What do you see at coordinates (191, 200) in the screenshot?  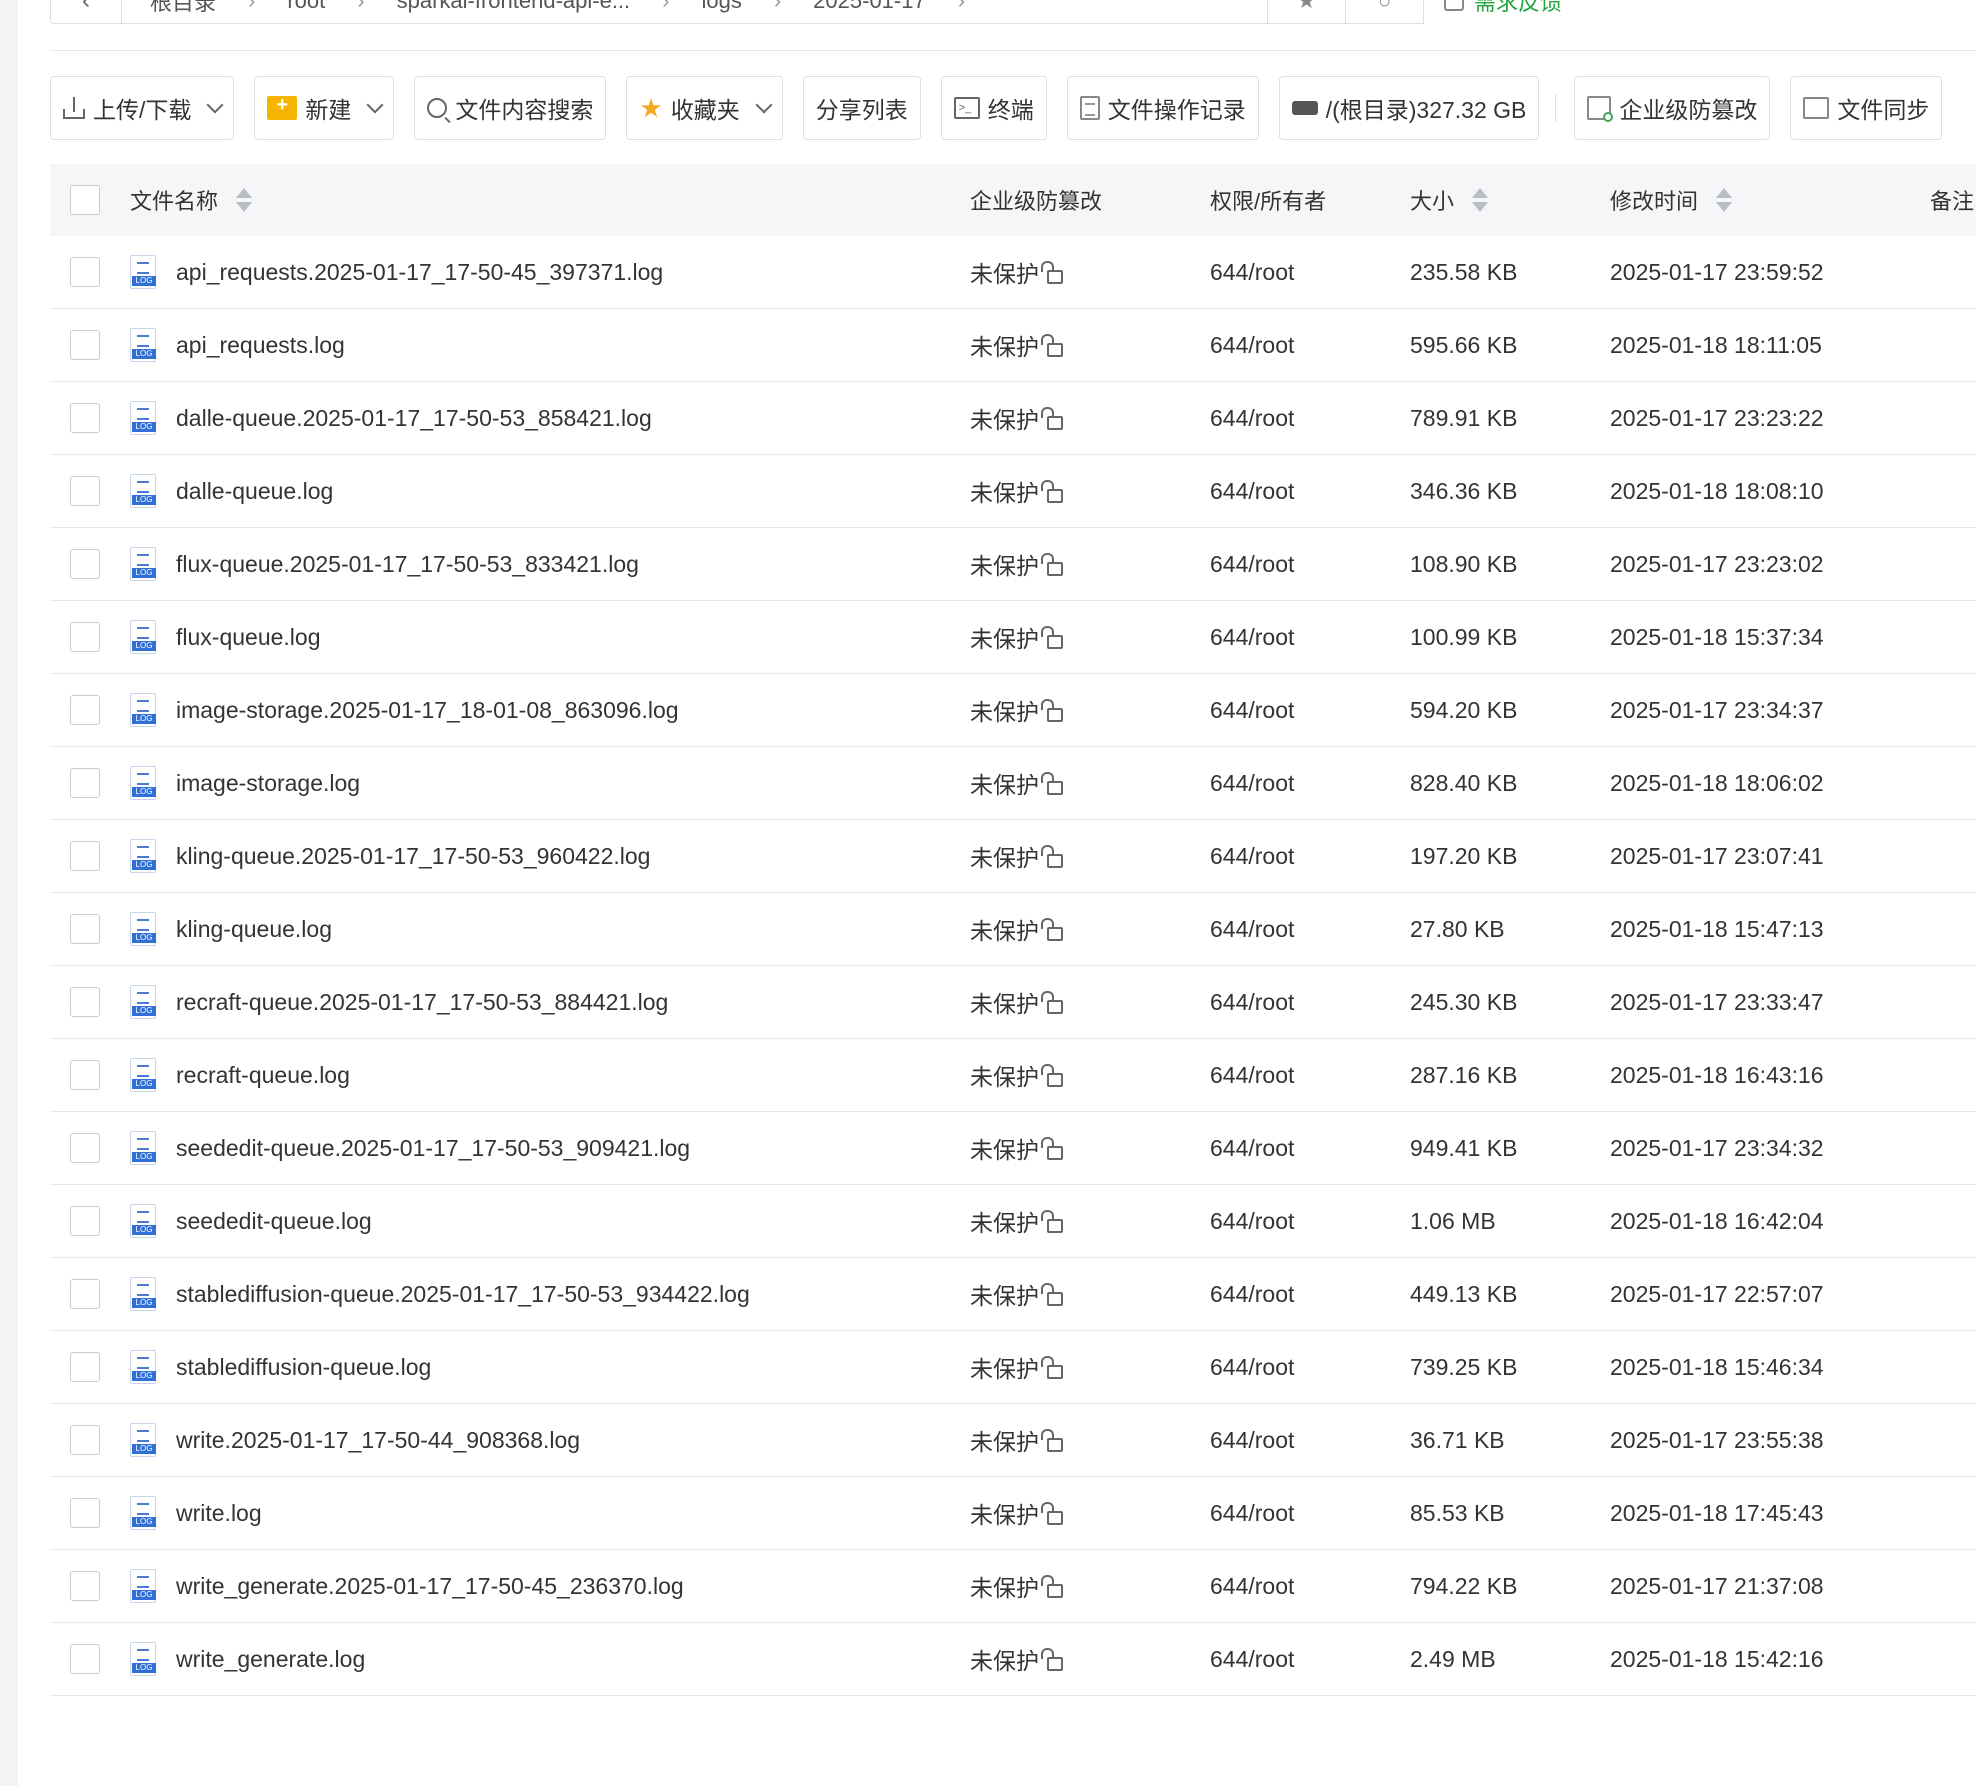 I see `header-name: 文件名称` at bounding box center [191, 200].